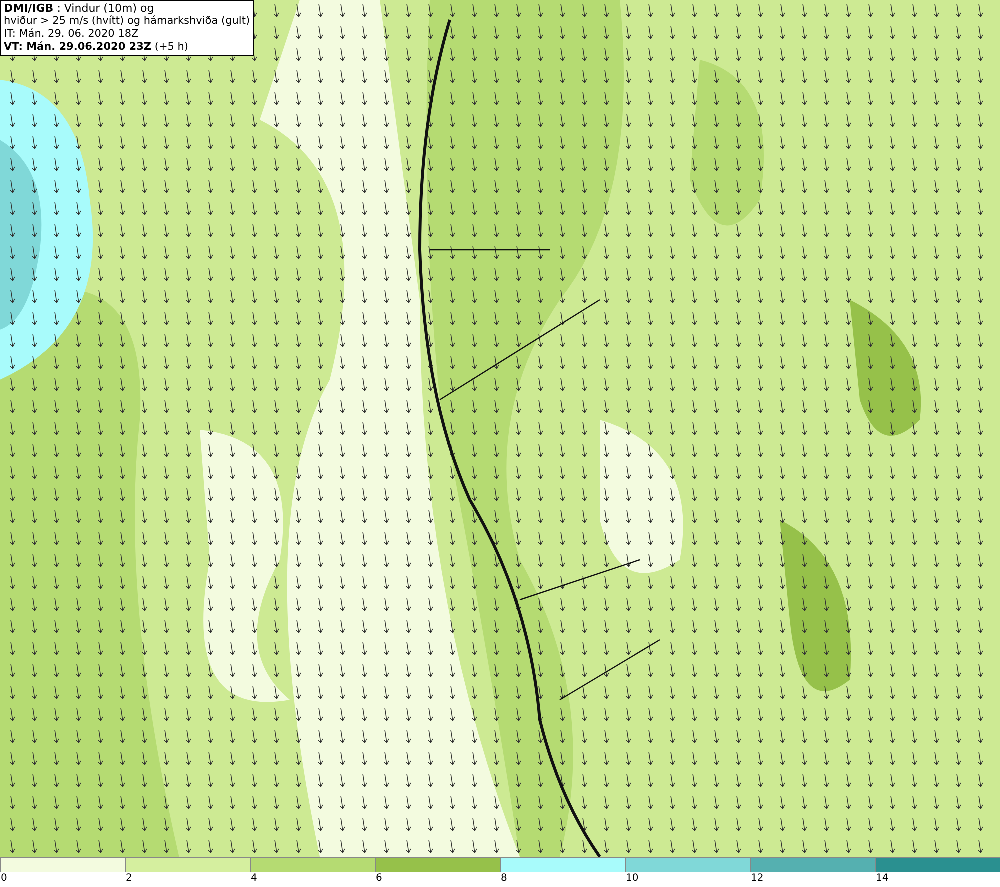  What do you see at coordinates (757, 879) in the screenshot?
I see `scale-label: 12` at bounding box center [757, 879].